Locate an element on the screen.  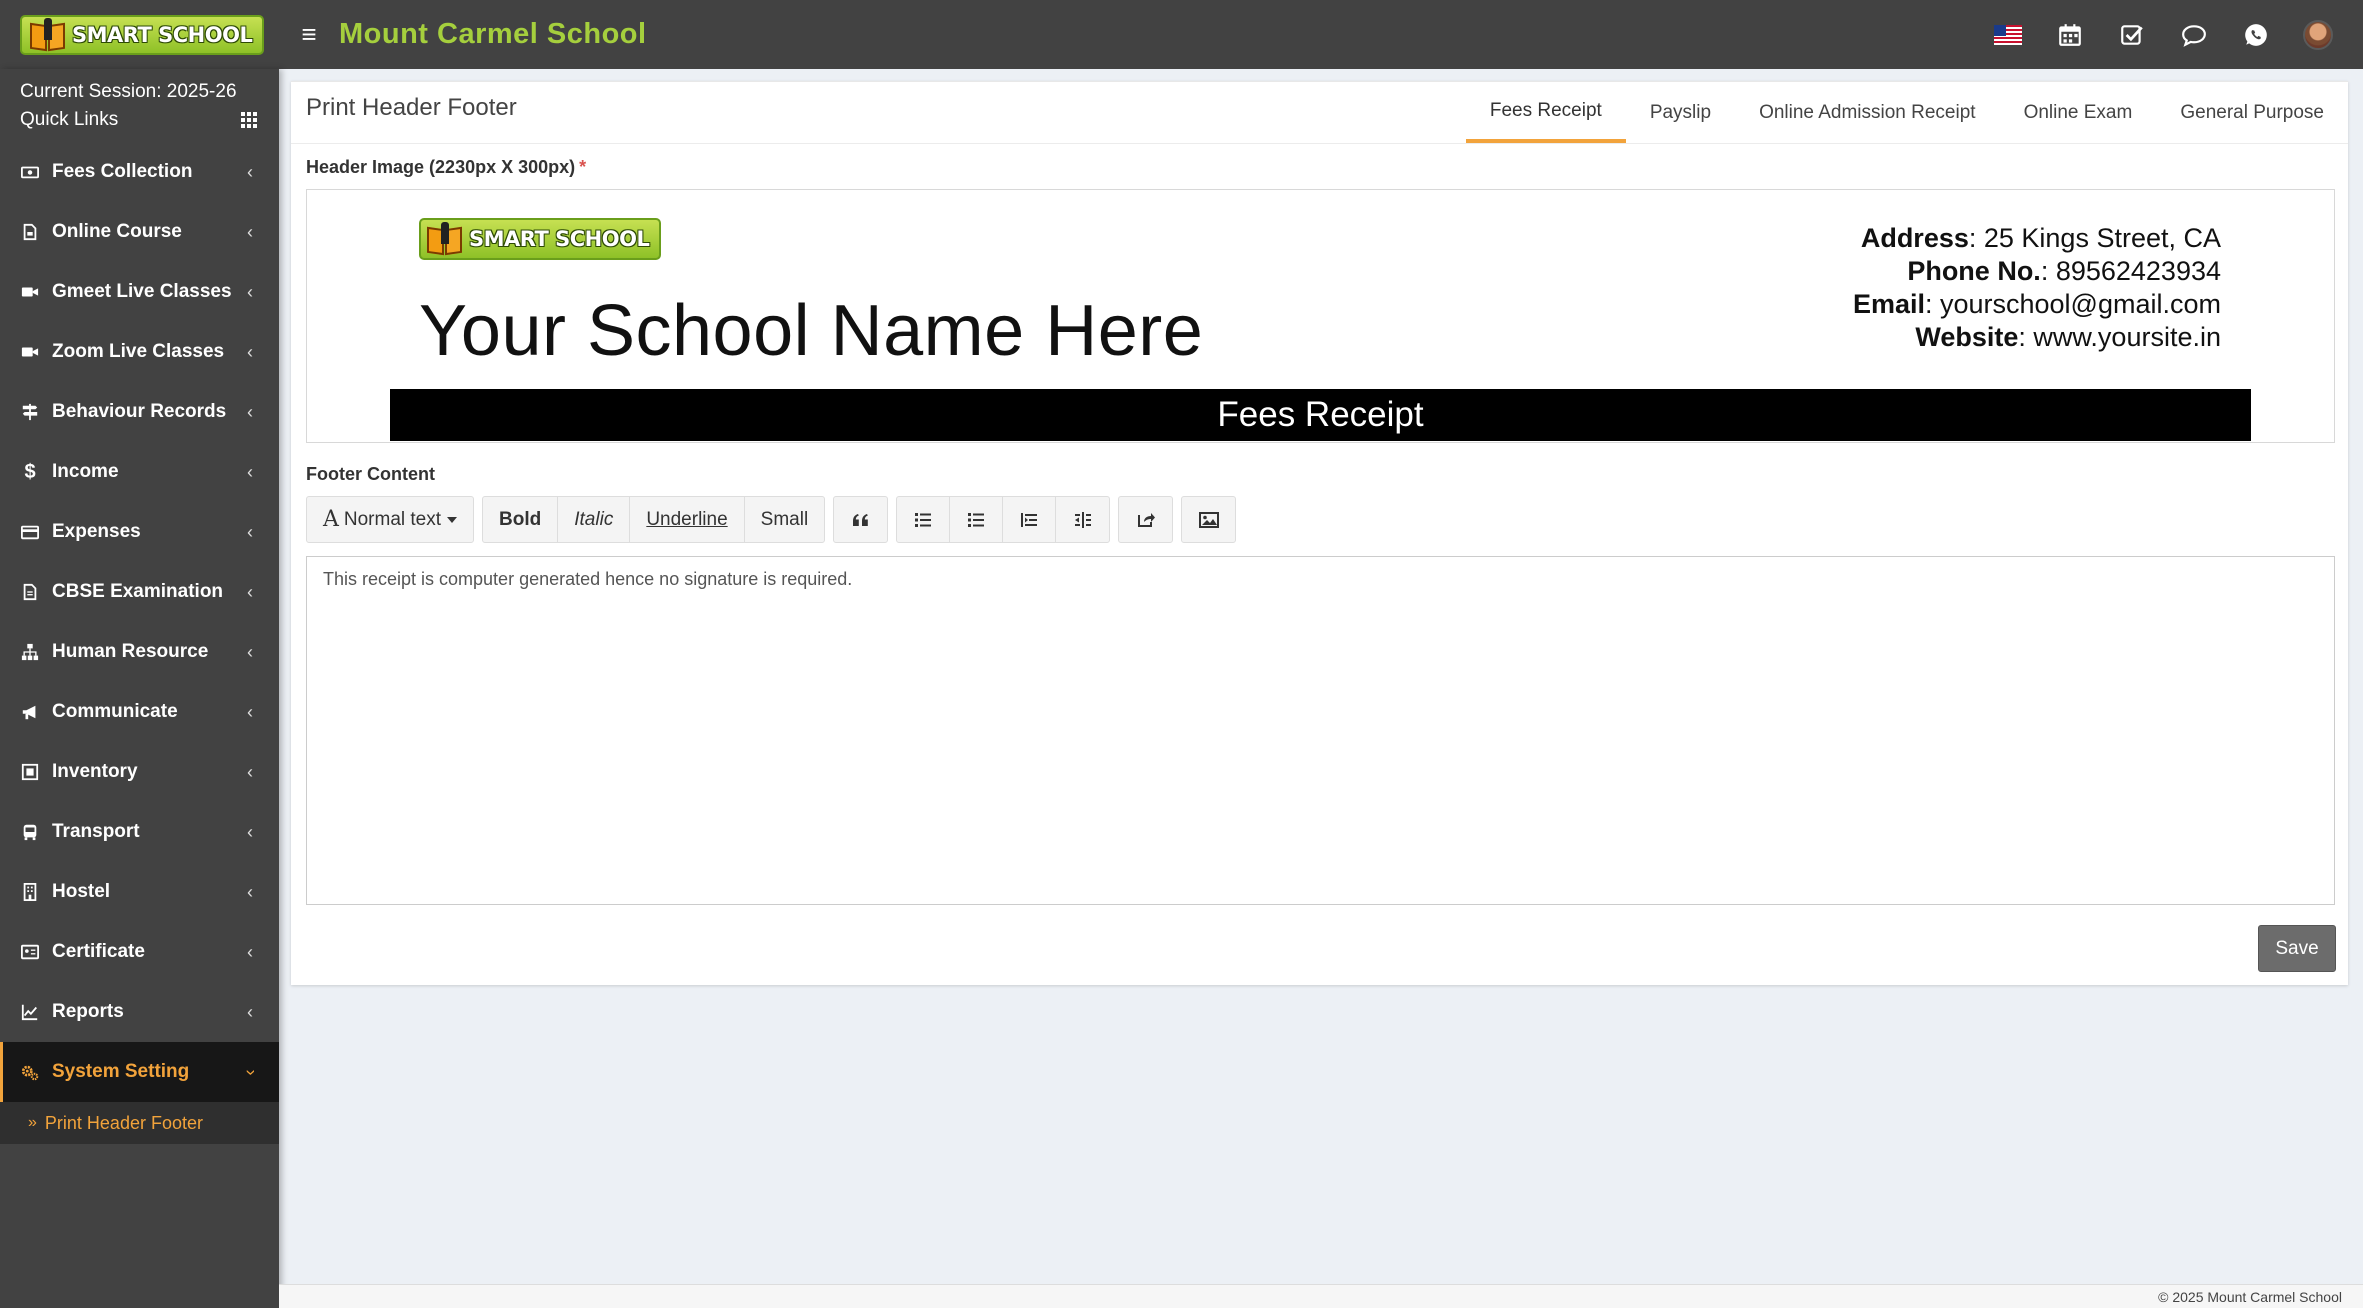
file-icon is located at coordinates (30, 592).